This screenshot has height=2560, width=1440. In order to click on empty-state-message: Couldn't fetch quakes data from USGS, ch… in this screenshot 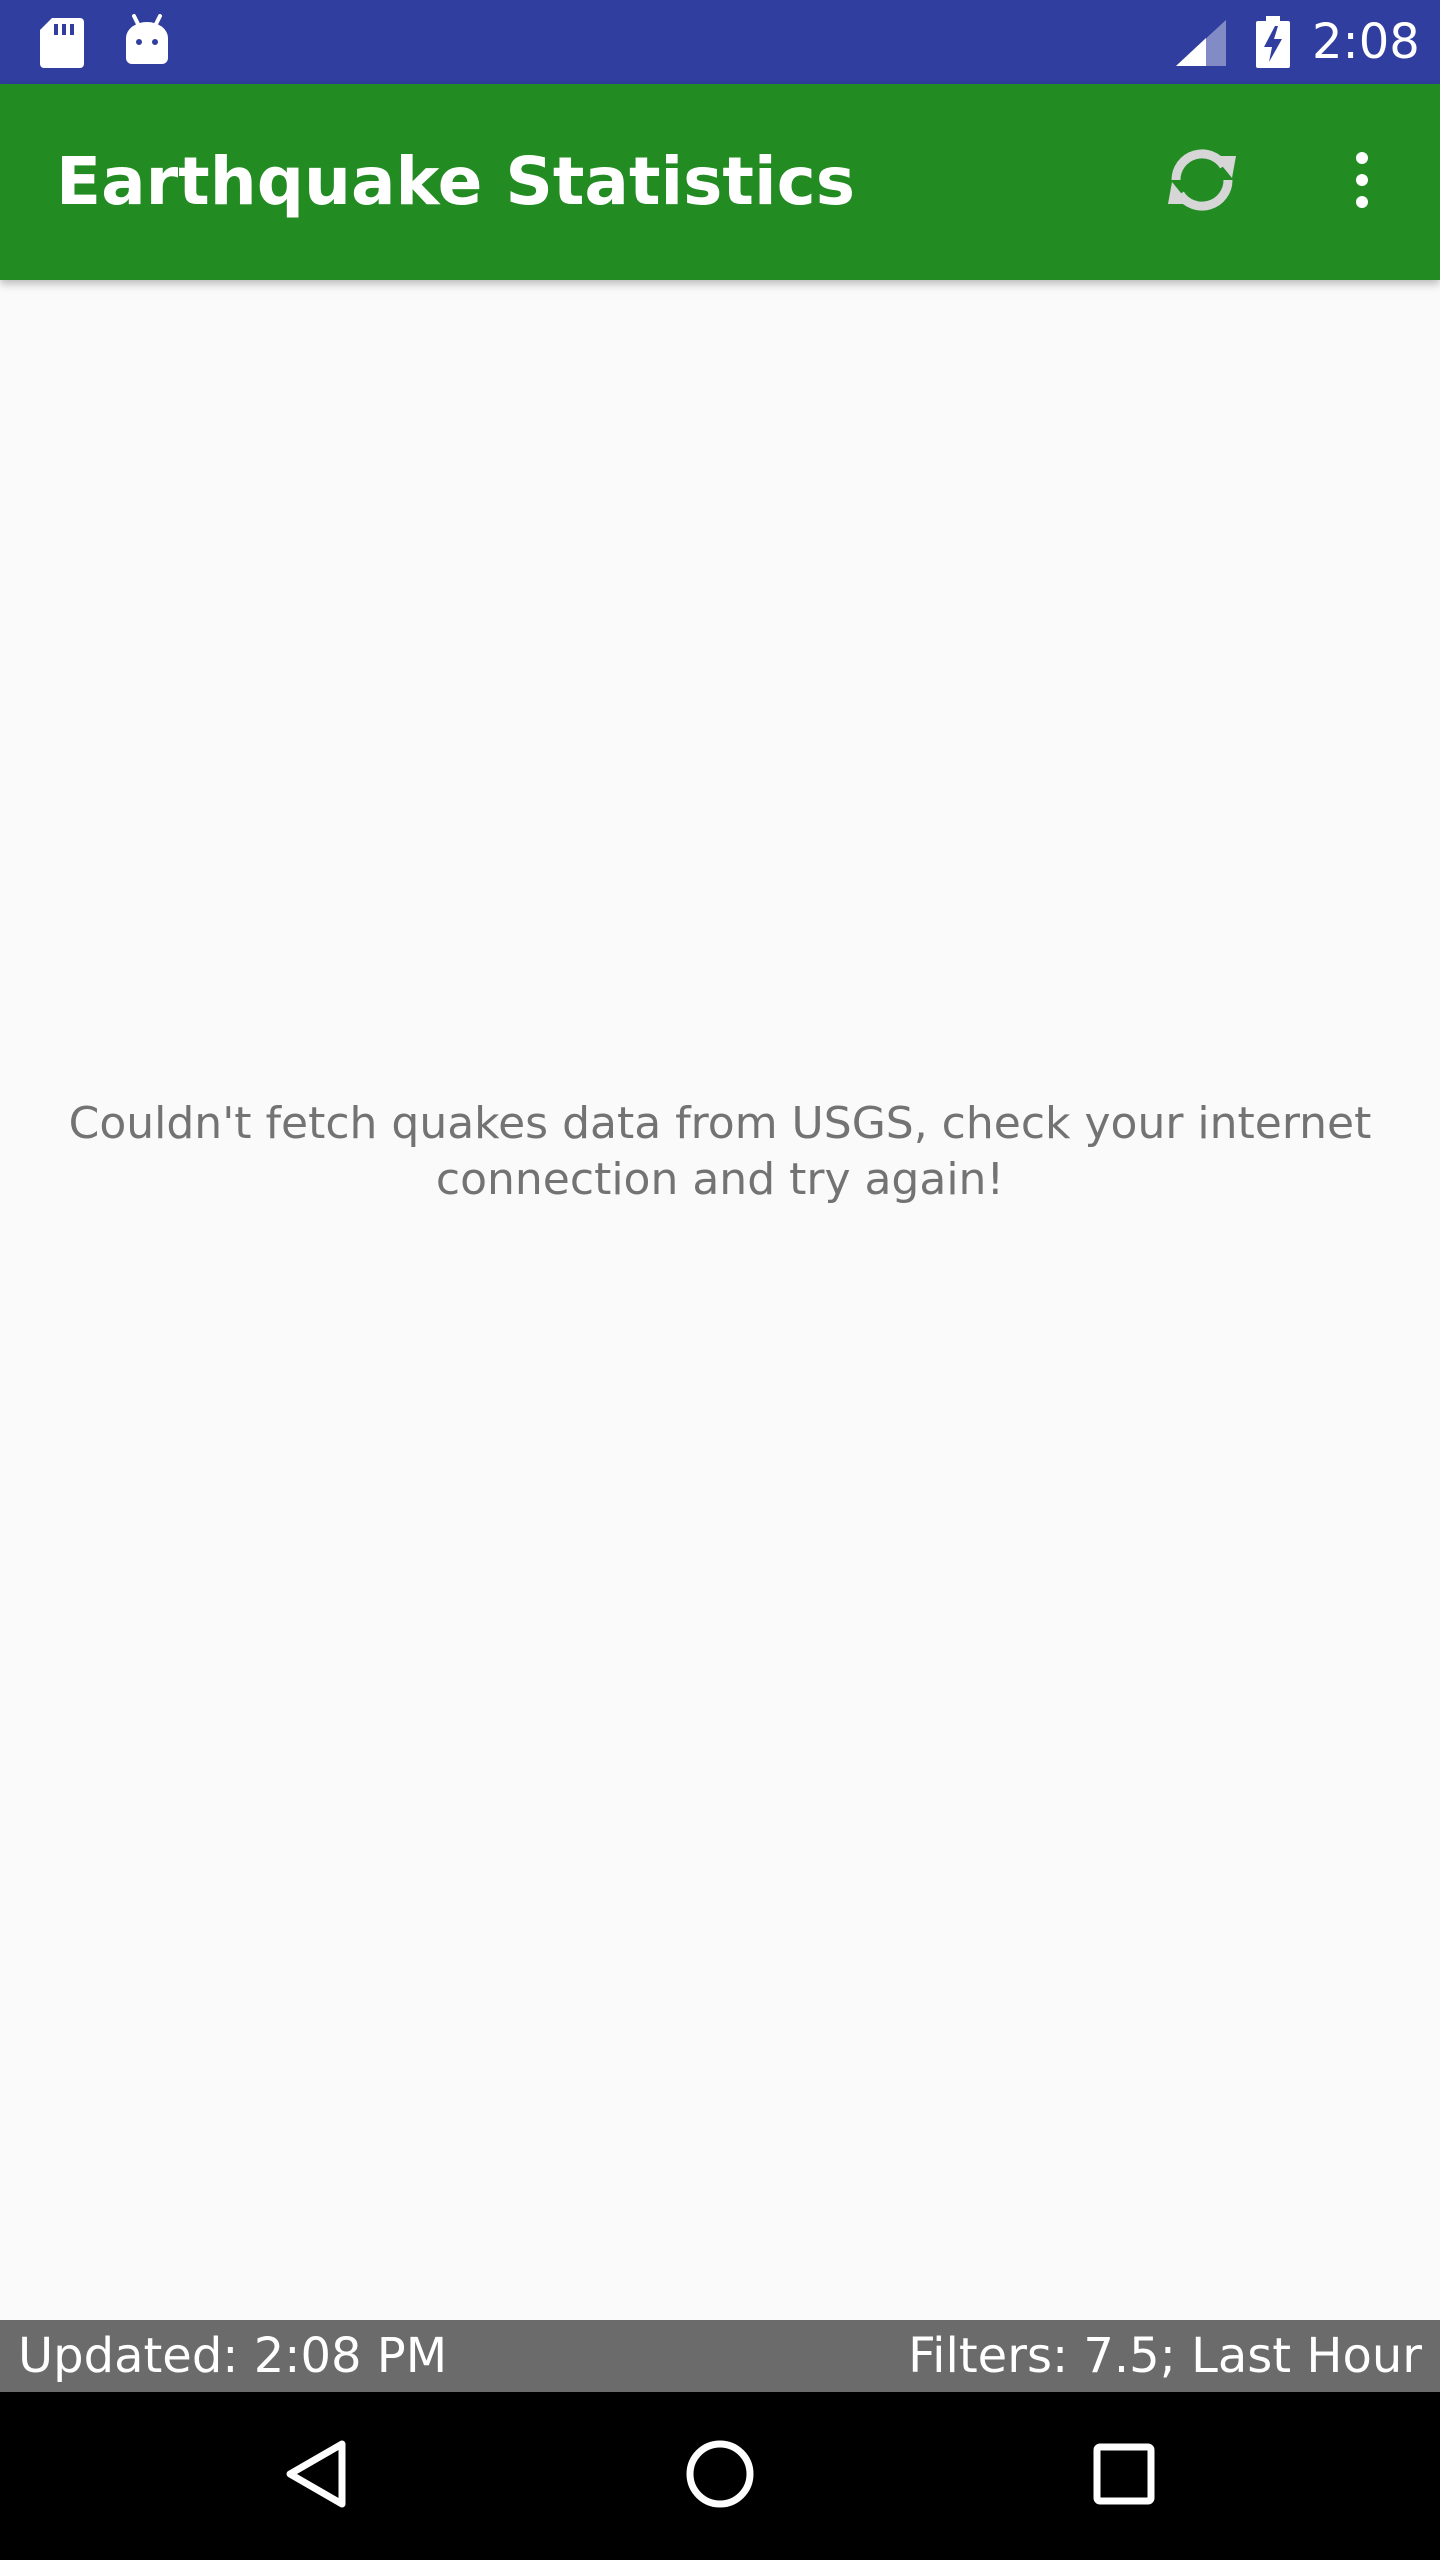, I will do `click(720, 1151)`.